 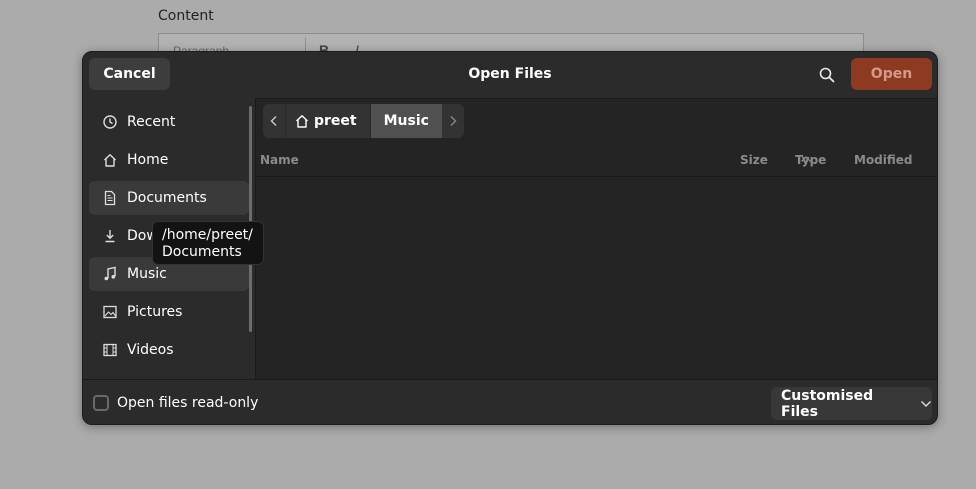 What do you see at coordinates (147, 274) in the screenshot?
I see `sidebar-item-label: Music` at bounding box center [147, 274].